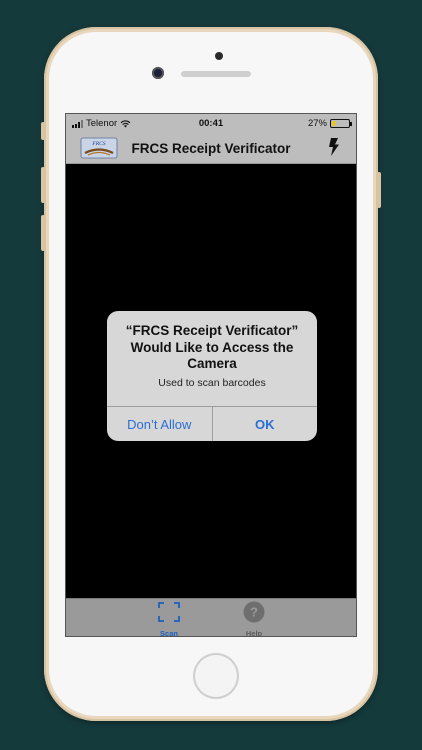 The height and width of the screenshot is (750, 422). I want to click on ok-button: OK, so click(264, 424).